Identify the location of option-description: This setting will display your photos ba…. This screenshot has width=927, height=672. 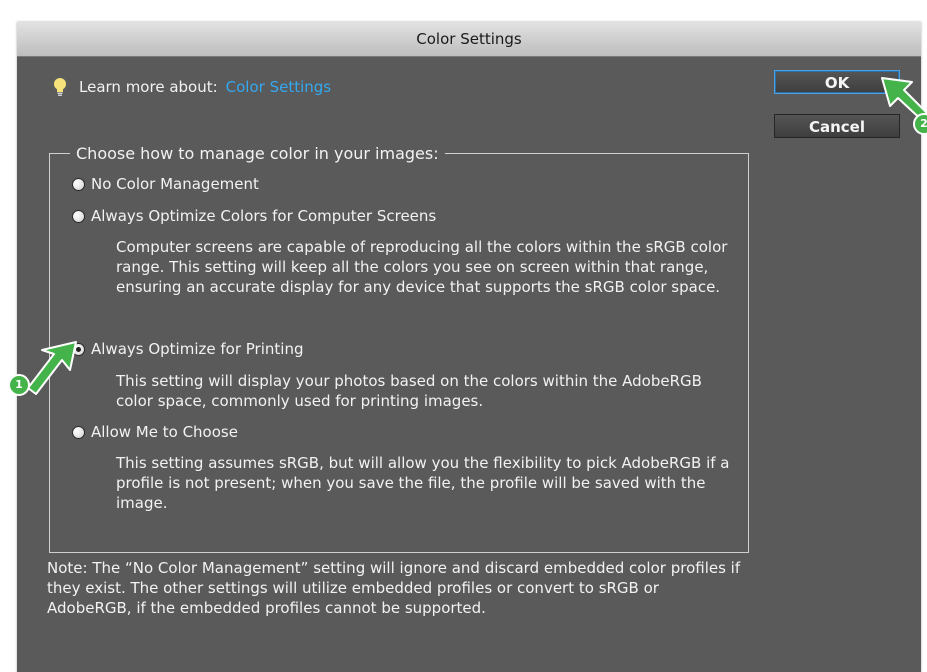
(409, 391).